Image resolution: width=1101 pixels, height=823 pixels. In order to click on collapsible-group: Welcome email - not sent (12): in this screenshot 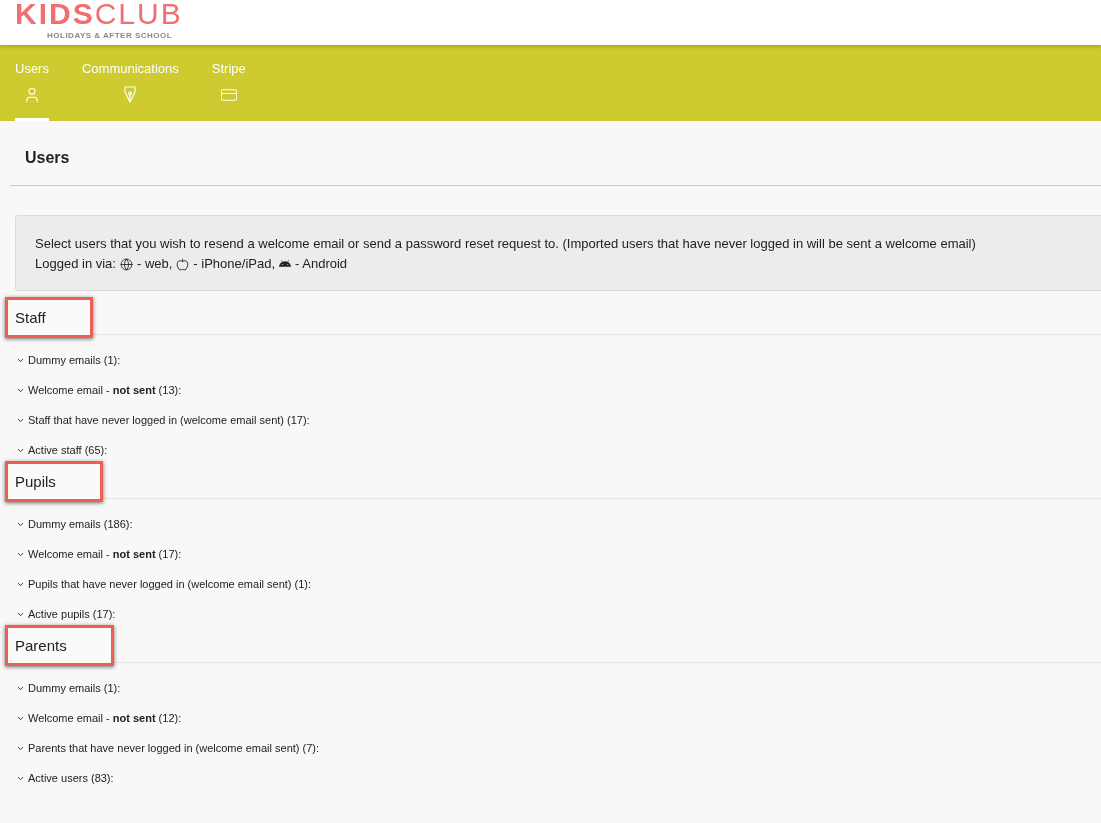, I will do `click(99, 718)`.